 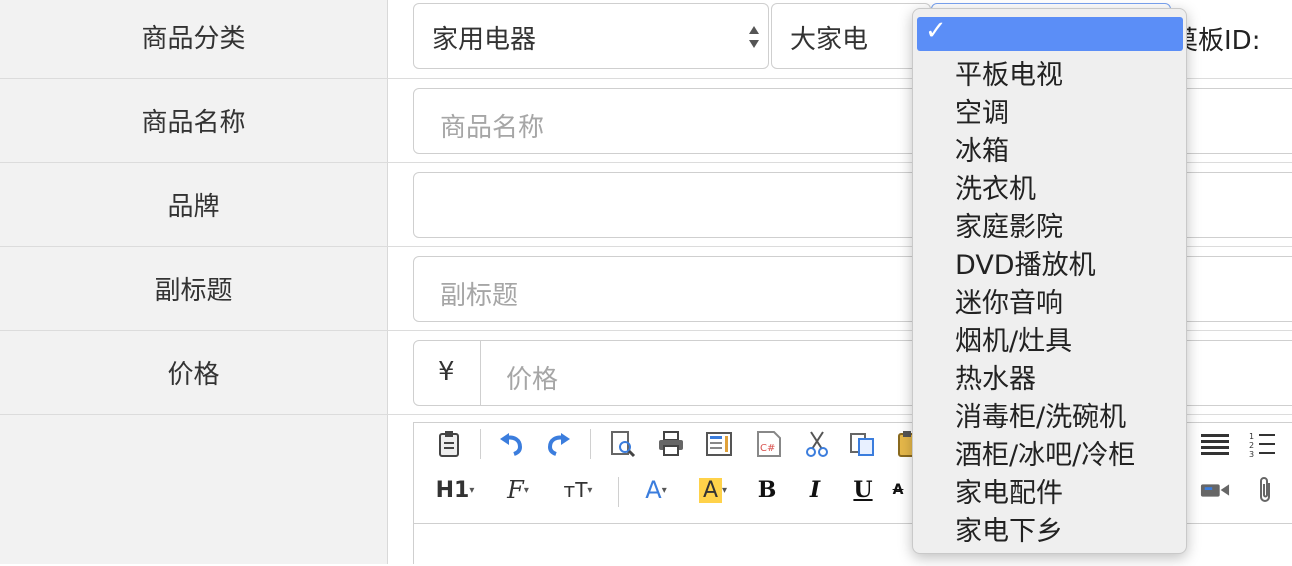 I want to click on category-level1-value: 家用电器, so click(x=484, y=40).